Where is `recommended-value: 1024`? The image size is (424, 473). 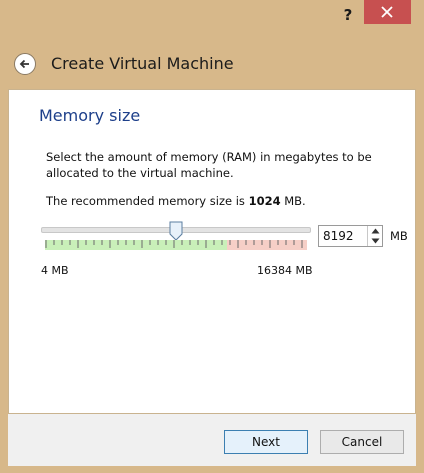 recommended-value: 1024 is located at coordinates (264, 201).